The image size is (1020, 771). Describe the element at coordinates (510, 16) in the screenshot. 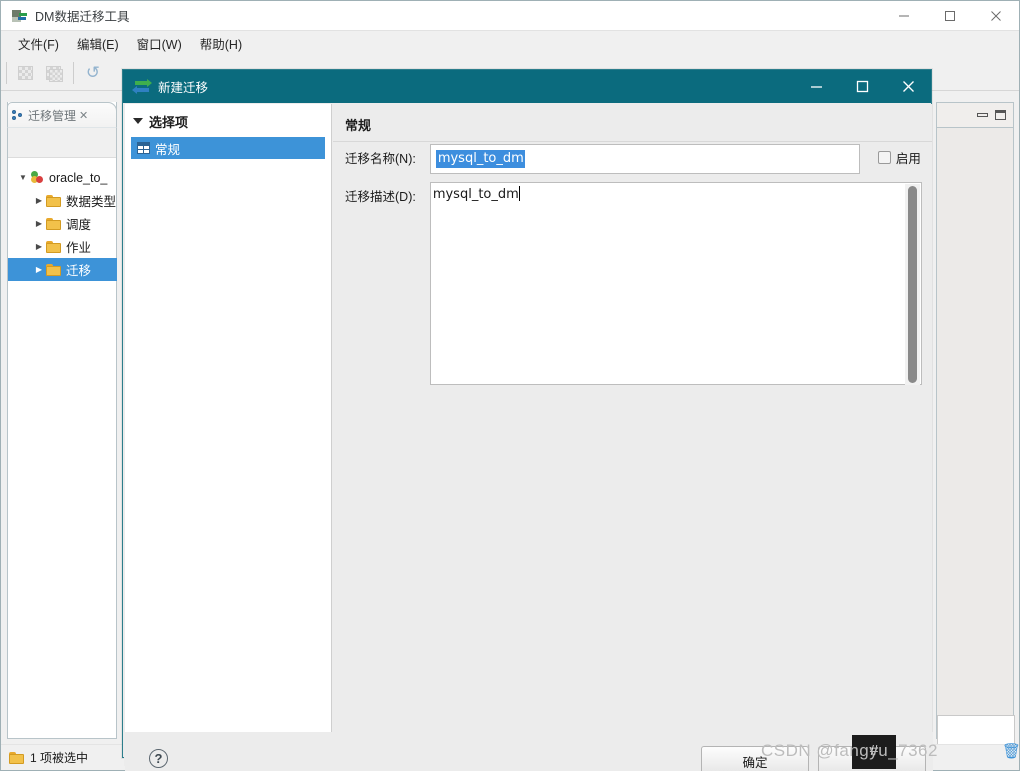

I see `window-titlebar: DM数据迁移工具` at that location.